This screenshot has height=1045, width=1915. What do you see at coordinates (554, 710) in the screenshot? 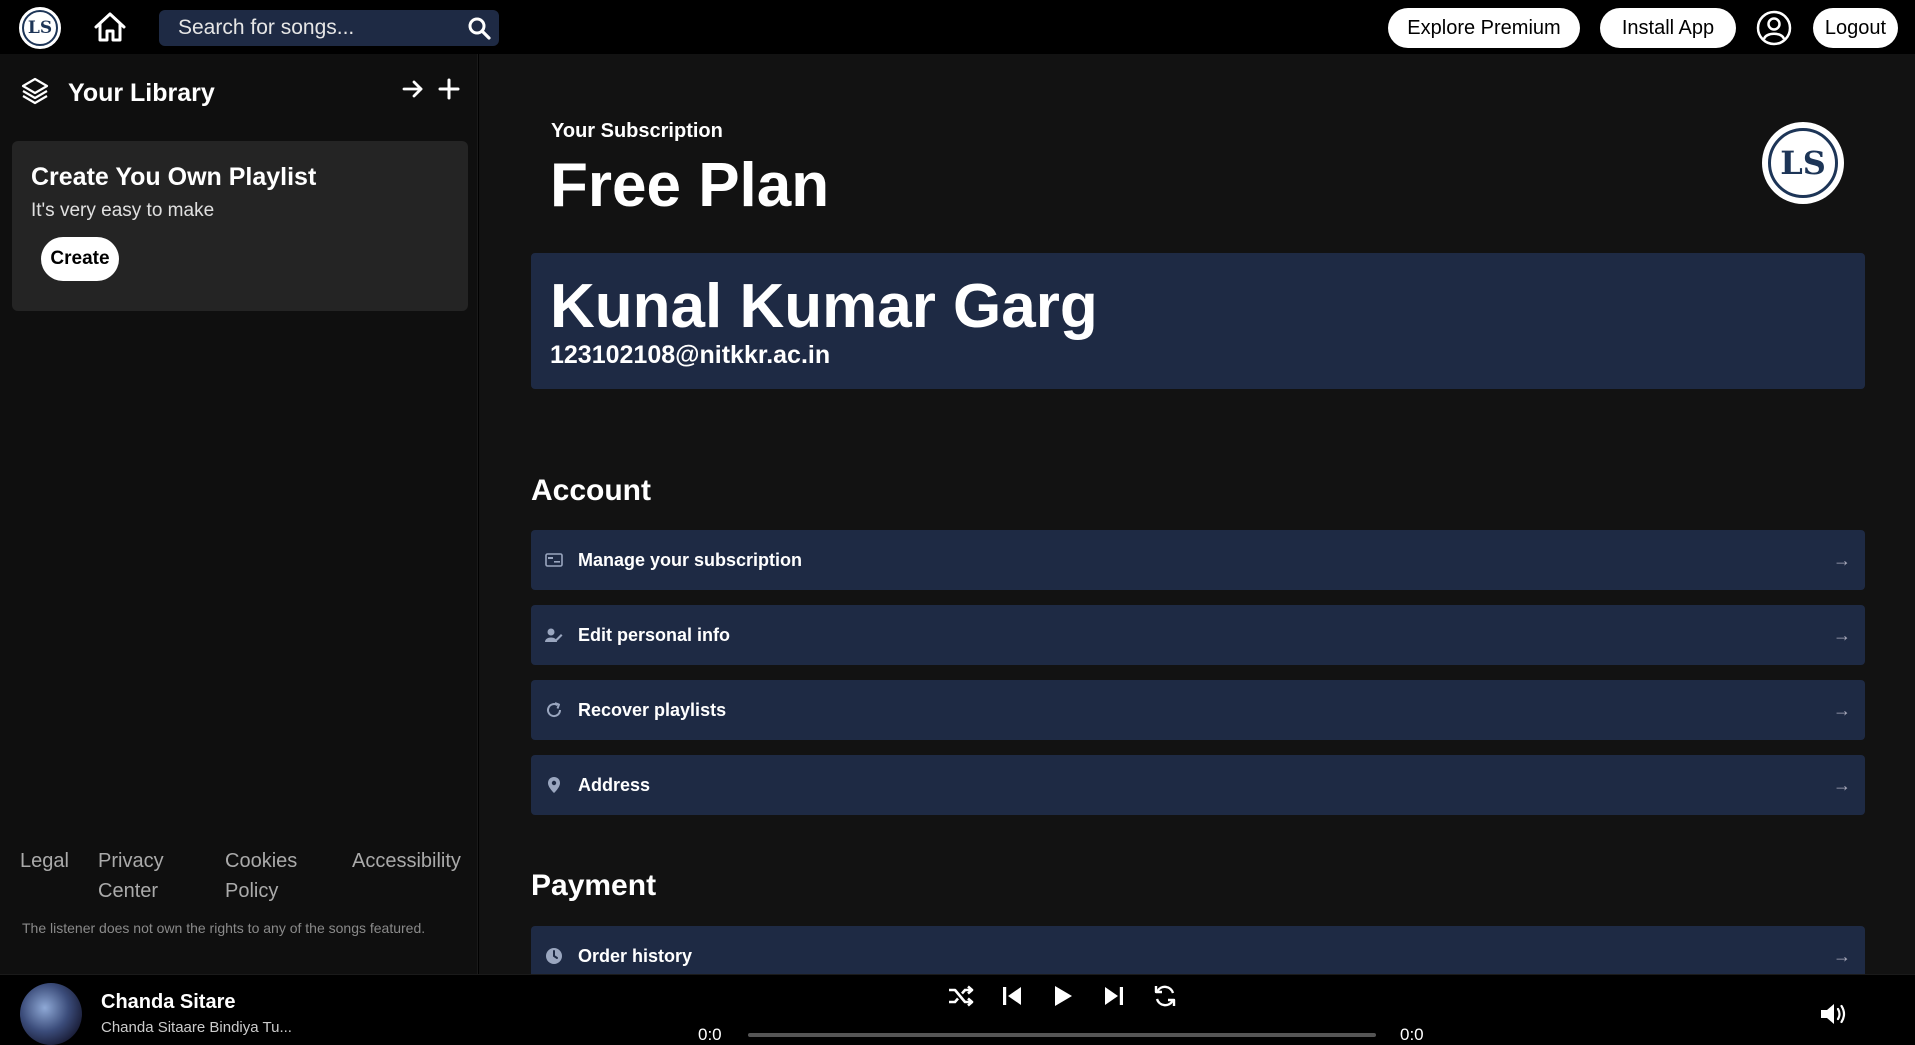
I see `refresh-icon` at bounding box center [554, 710].